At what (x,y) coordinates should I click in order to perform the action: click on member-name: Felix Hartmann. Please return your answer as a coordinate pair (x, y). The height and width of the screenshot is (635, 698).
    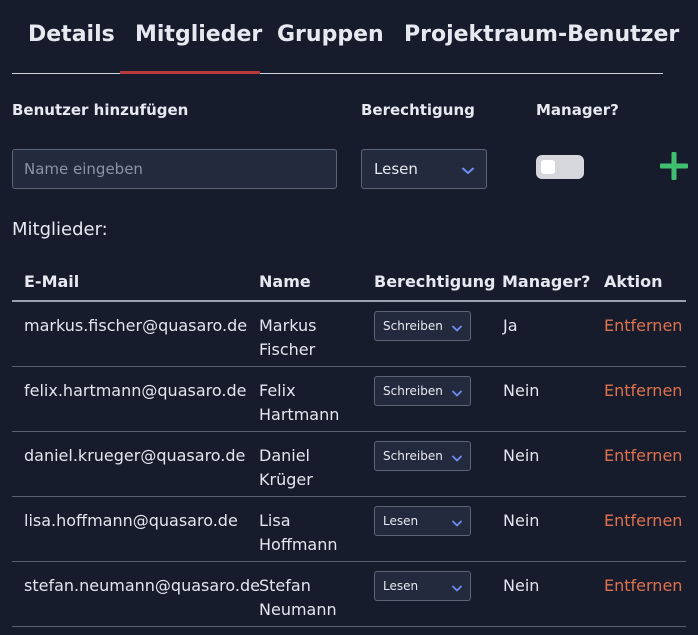
    Looking at the image, I should click on (299, 402).